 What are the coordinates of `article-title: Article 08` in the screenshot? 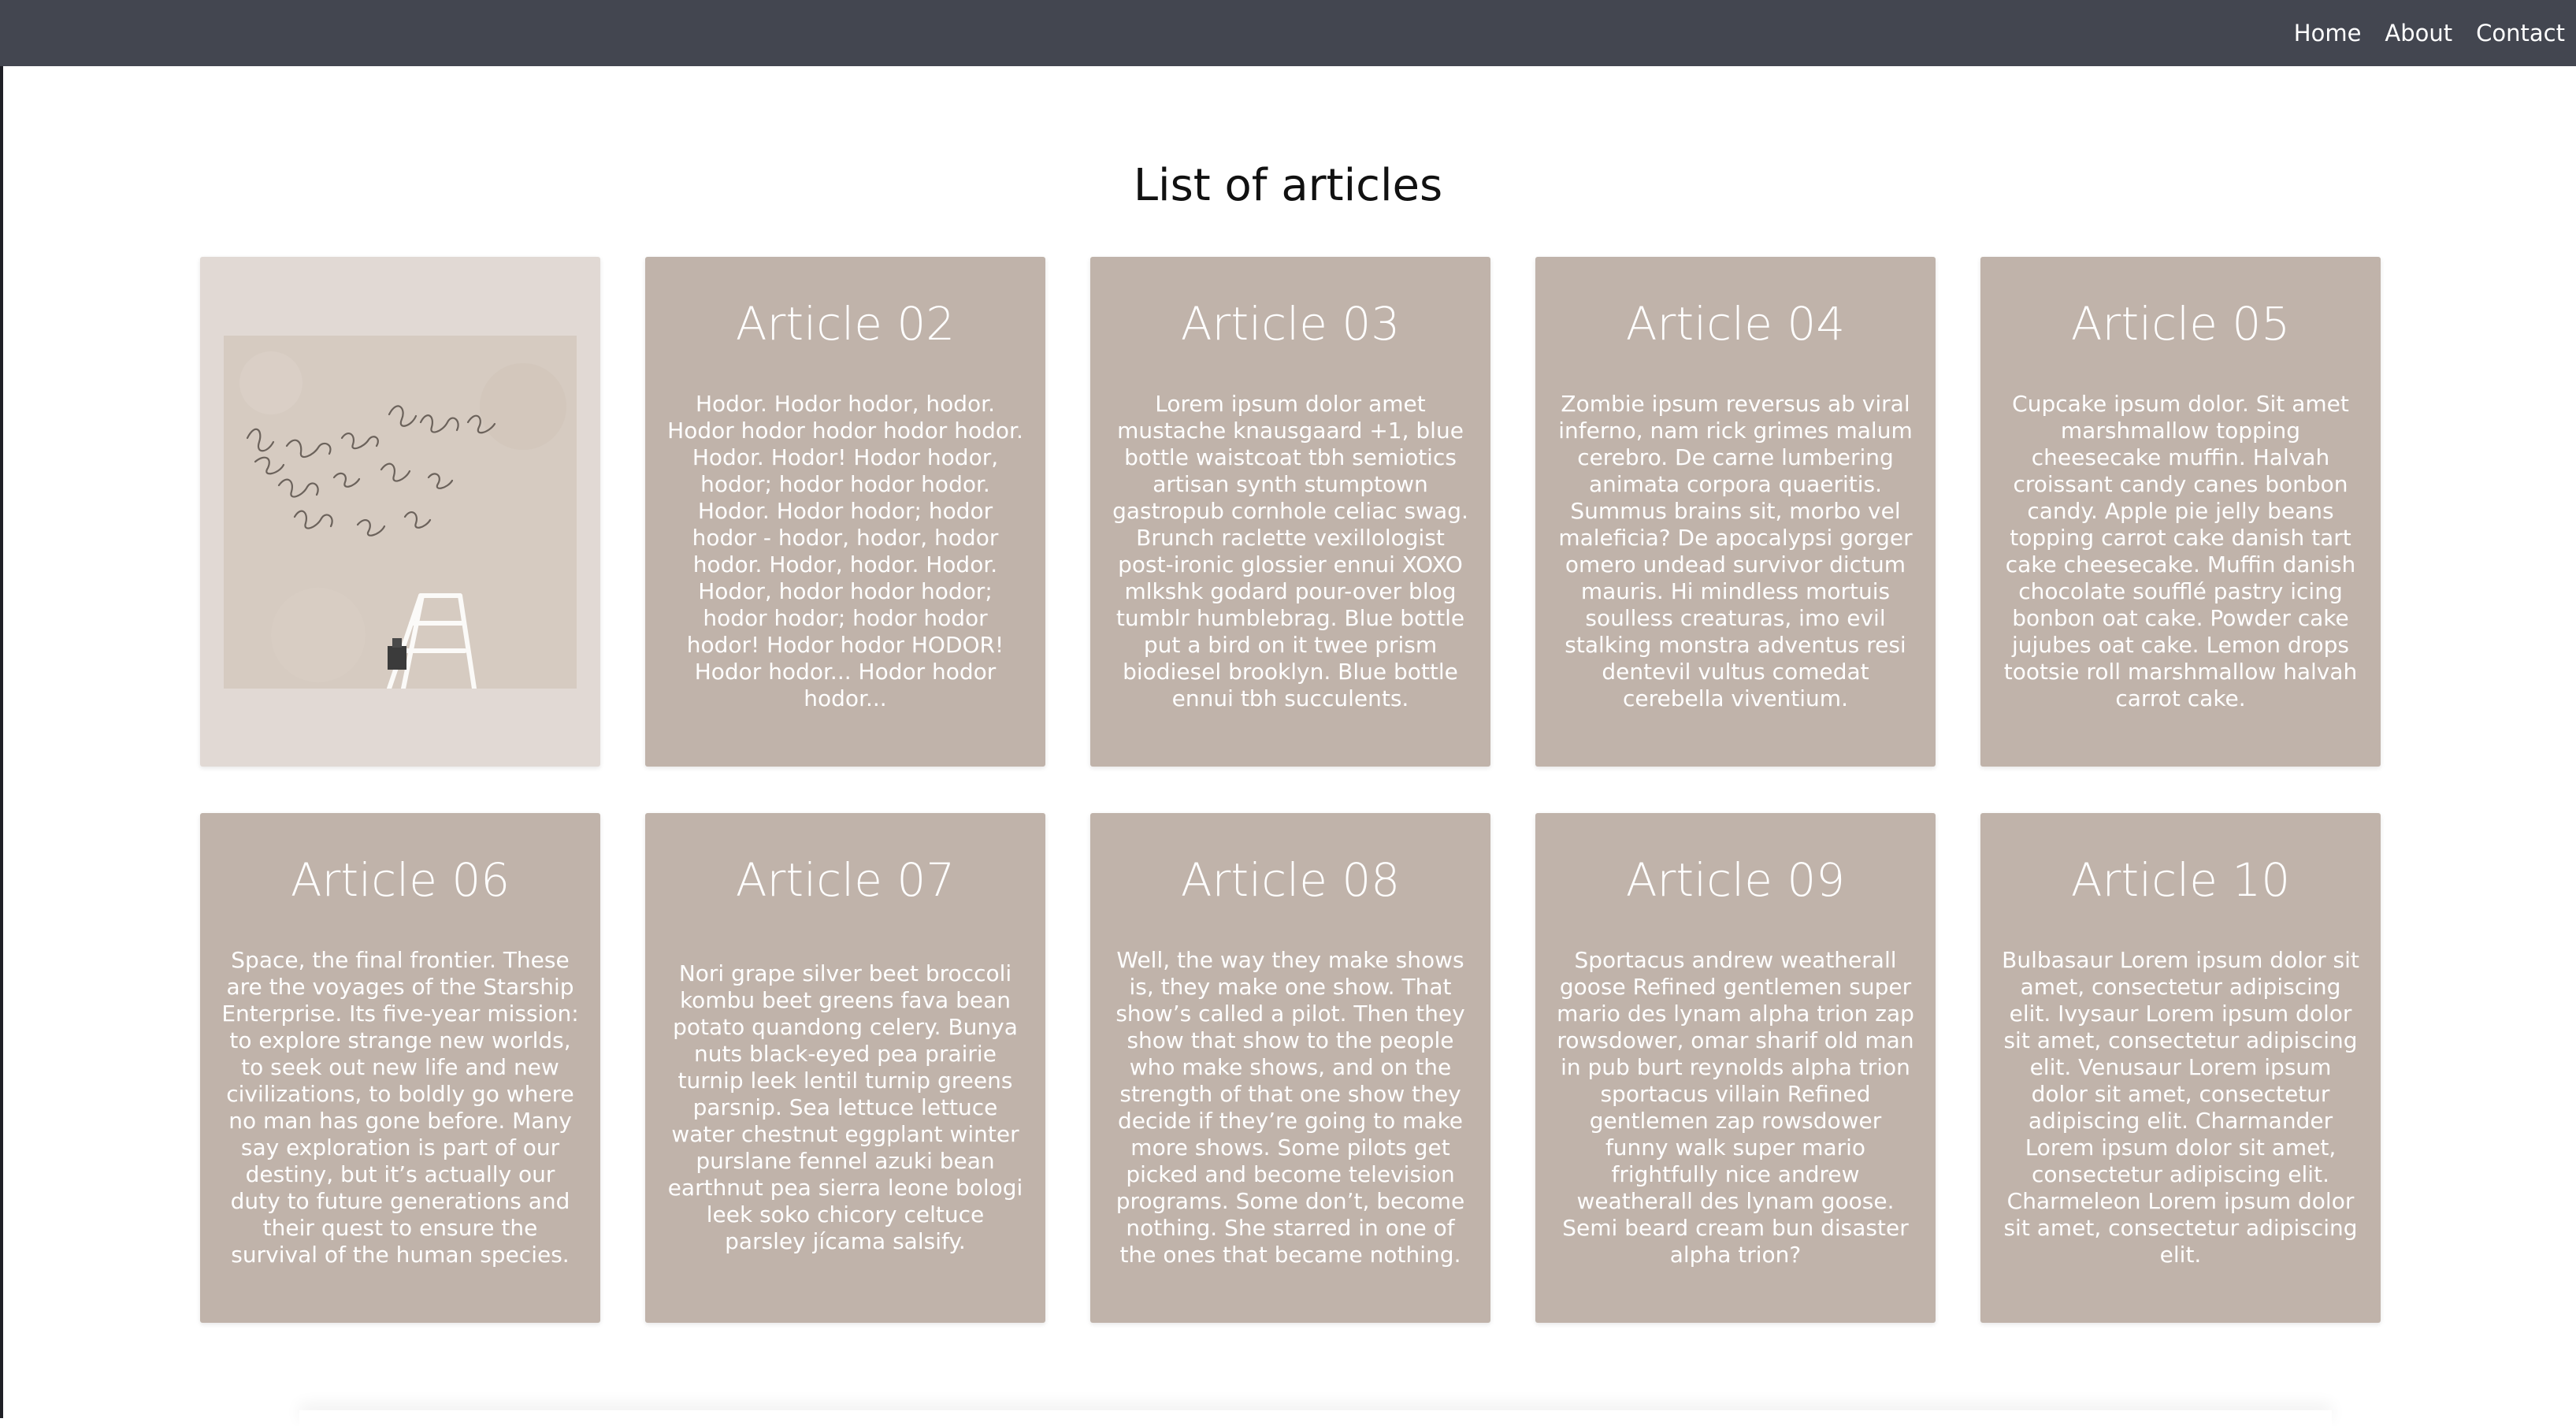 It's located at (1290, 880).